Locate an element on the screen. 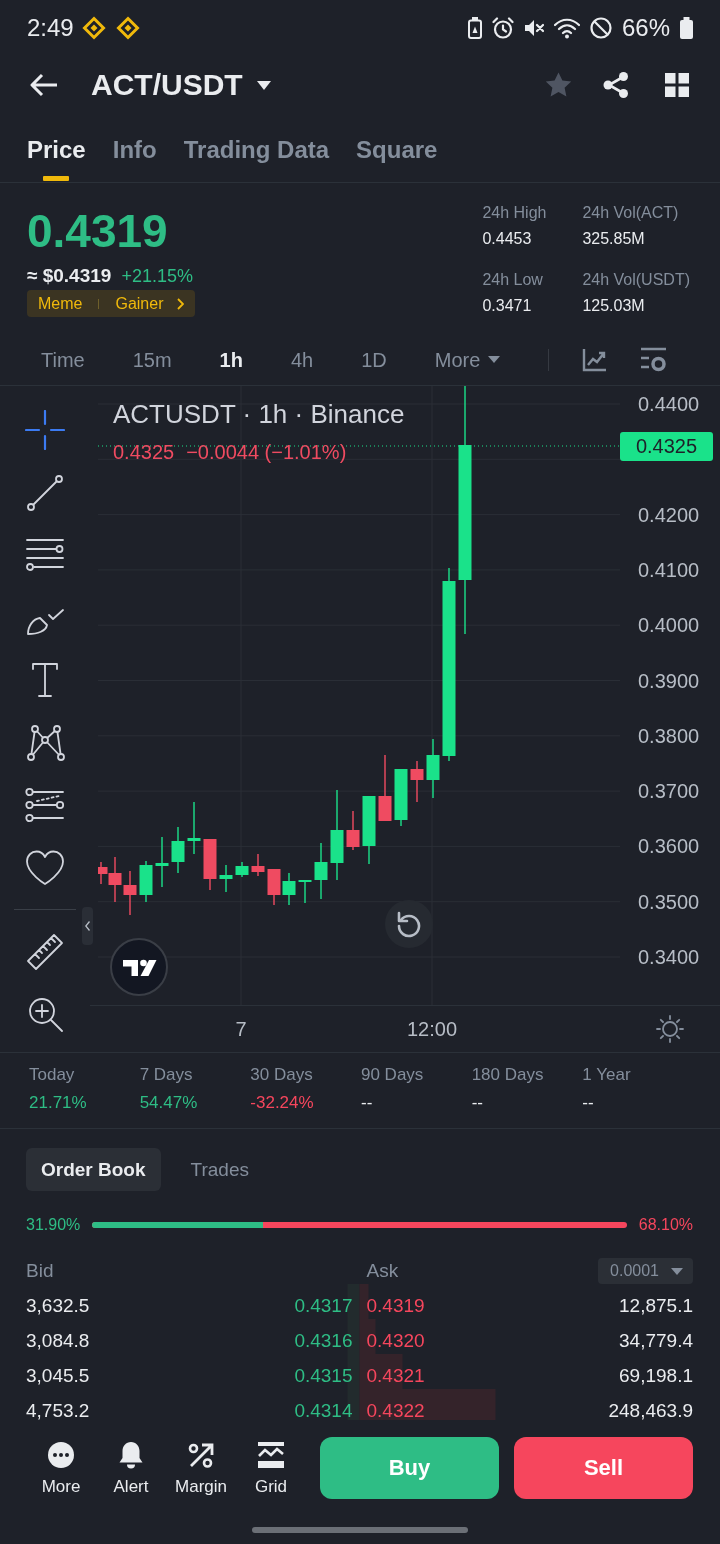 This screenshot has height=1544, width=720. crosshair-icon is located at coordinates (45, 430).